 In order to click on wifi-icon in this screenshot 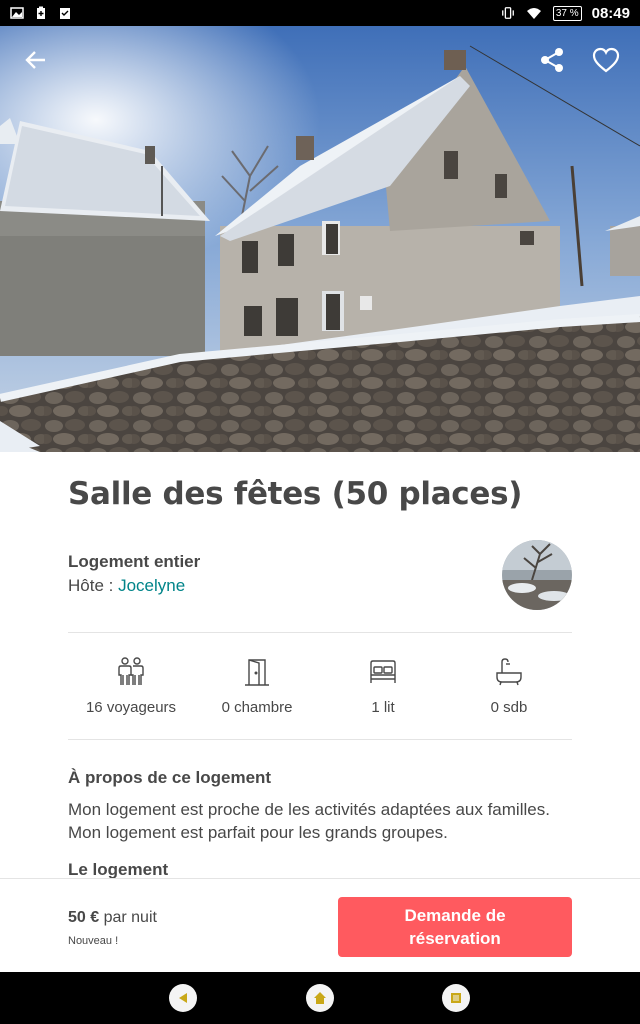, I will do `click(533, 13)`.